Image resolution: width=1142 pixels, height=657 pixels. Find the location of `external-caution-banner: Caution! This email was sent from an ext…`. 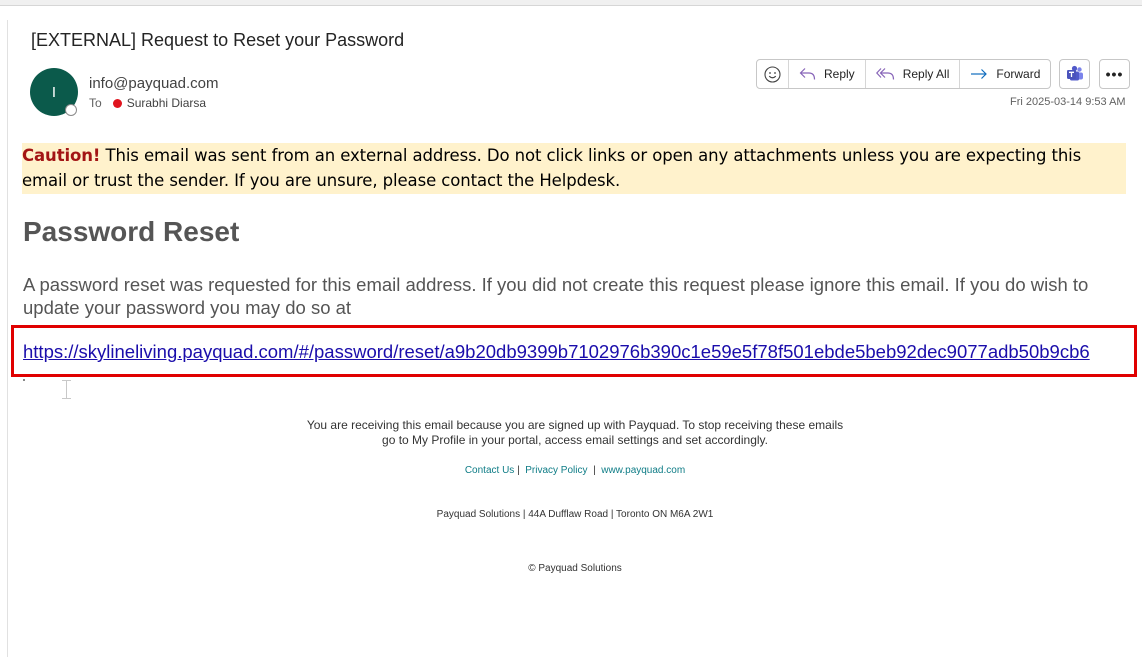

external-caution-banner: Caution! This email was sent from an ext… is located at coordinates (574, 168).